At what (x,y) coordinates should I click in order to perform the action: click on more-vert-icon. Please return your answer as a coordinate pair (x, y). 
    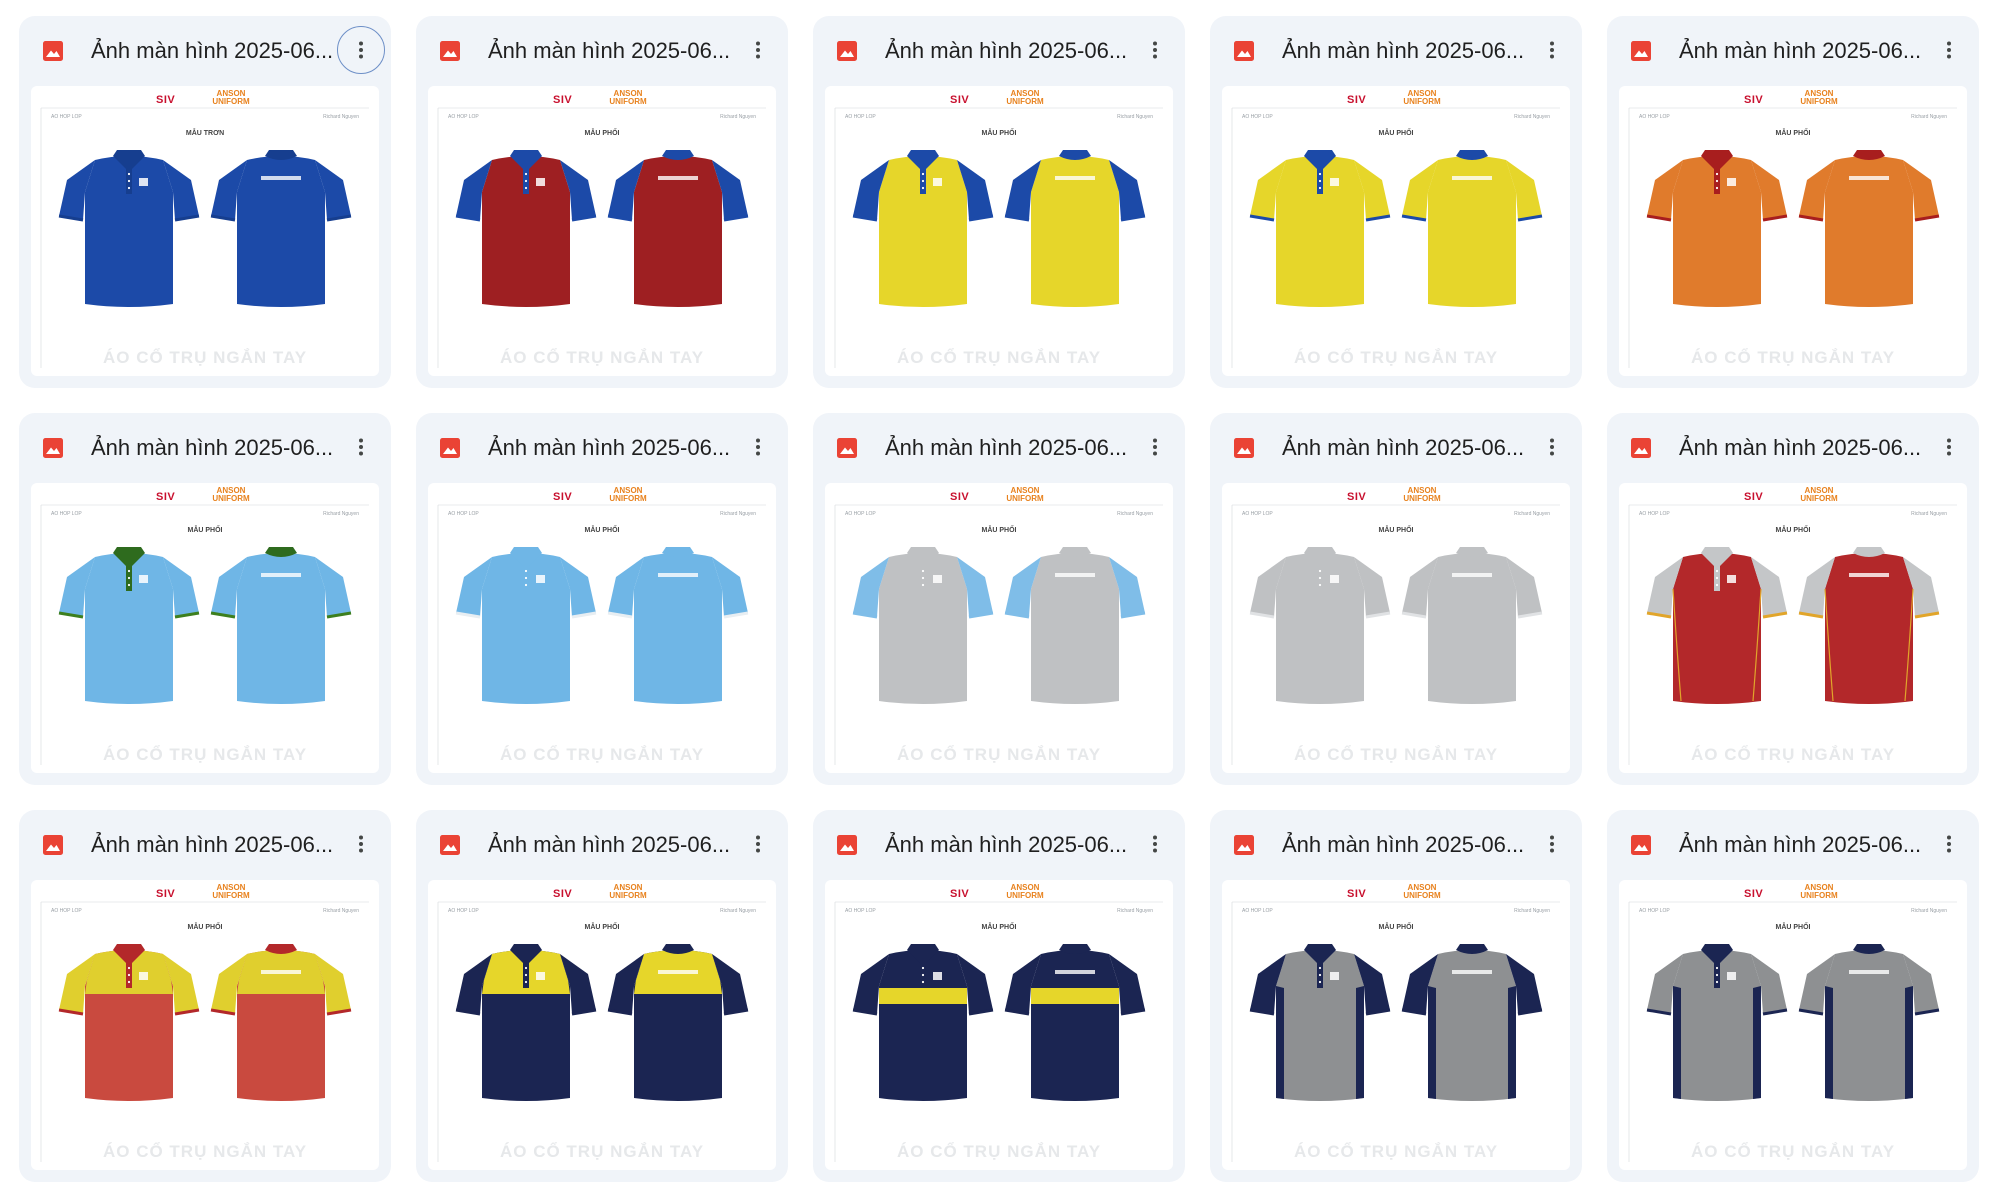
    Looking at the image, I should click on (1949, 447).